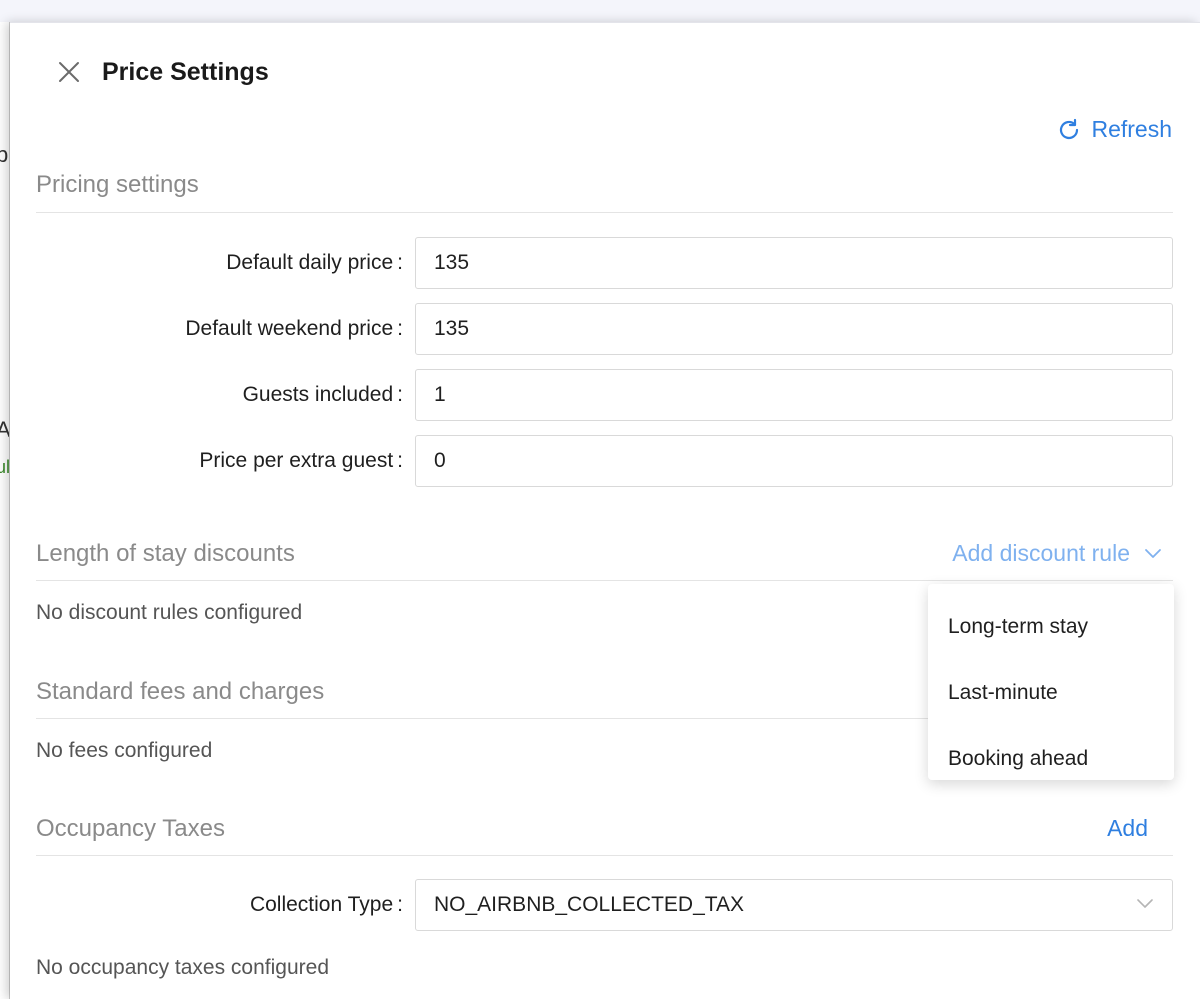  What do you see at coordinates (183, 967) in the screenshot?
I see `taxes-empty-text: No occupancy taxes configured` at bounding box center [183, 967].